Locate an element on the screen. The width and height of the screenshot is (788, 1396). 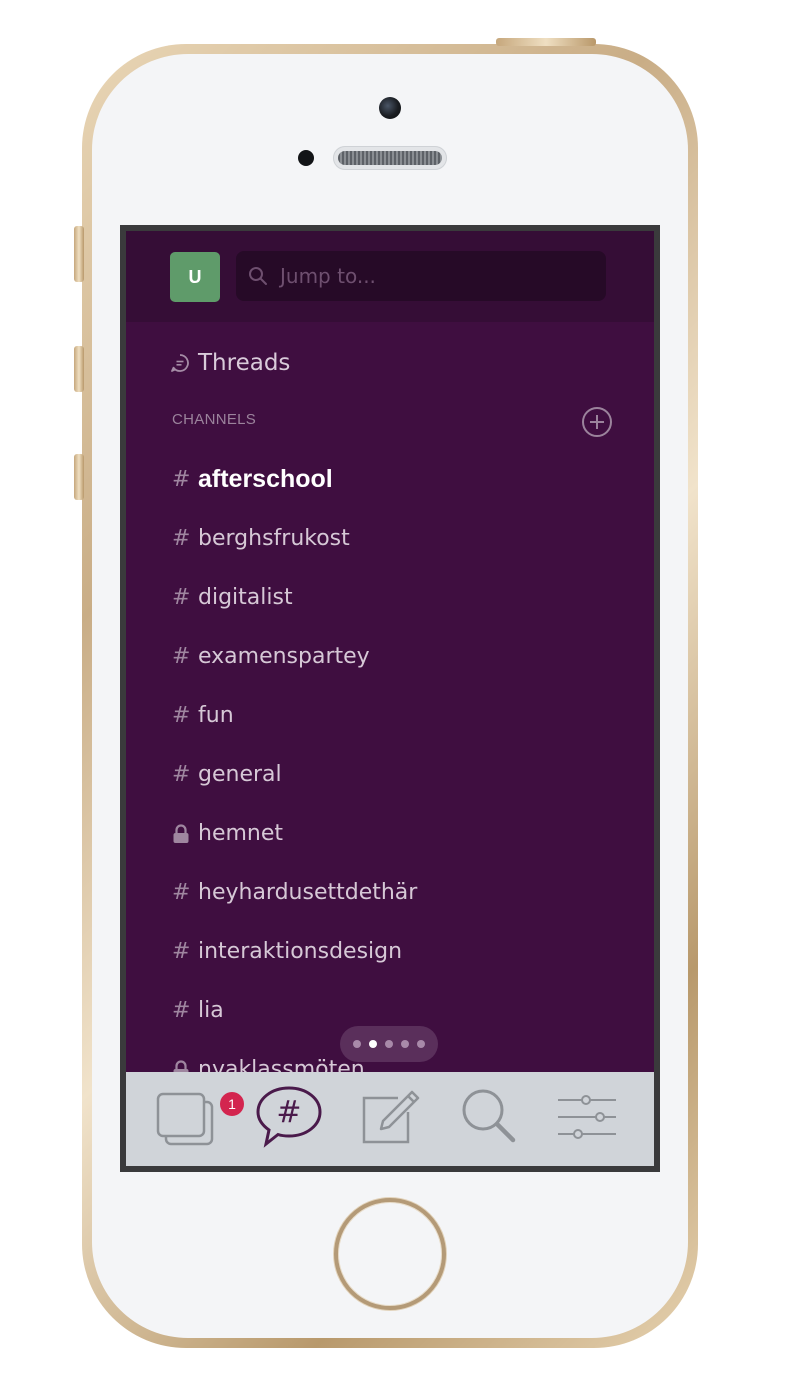
channel-name: heyhardusettdethär is located at coordinates (308, 892).